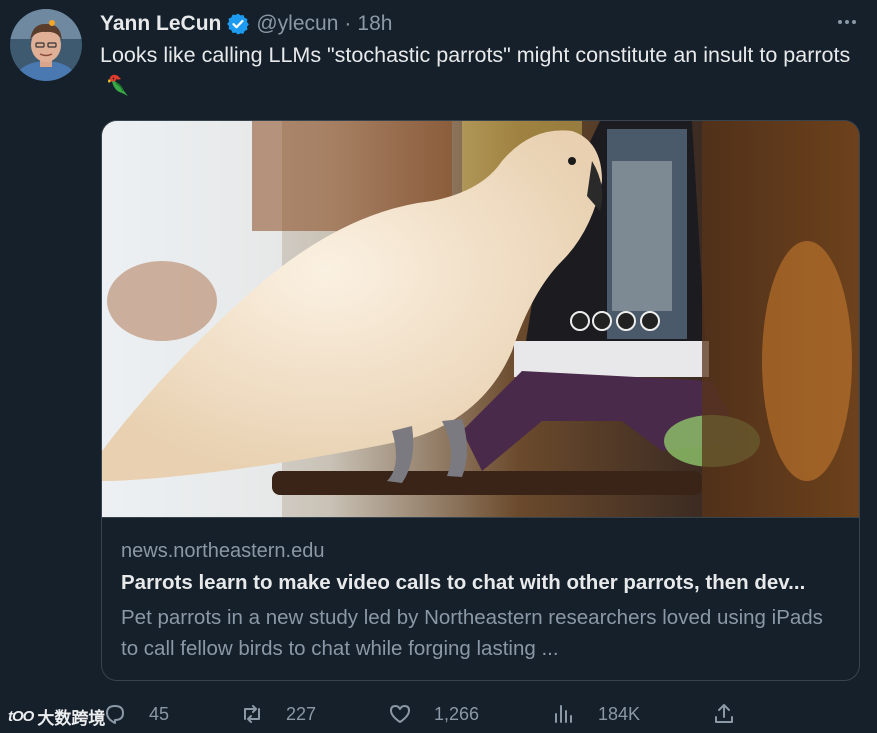  I want to click on more-icon, so click(847, 22).